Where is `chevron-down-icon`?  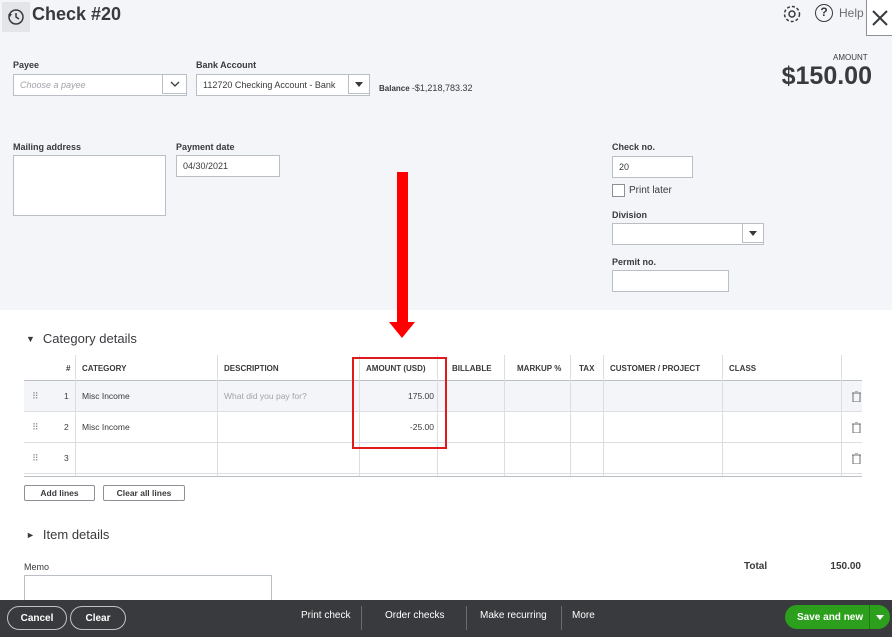
chevron-down-icon is located at coordinates (174, 84).